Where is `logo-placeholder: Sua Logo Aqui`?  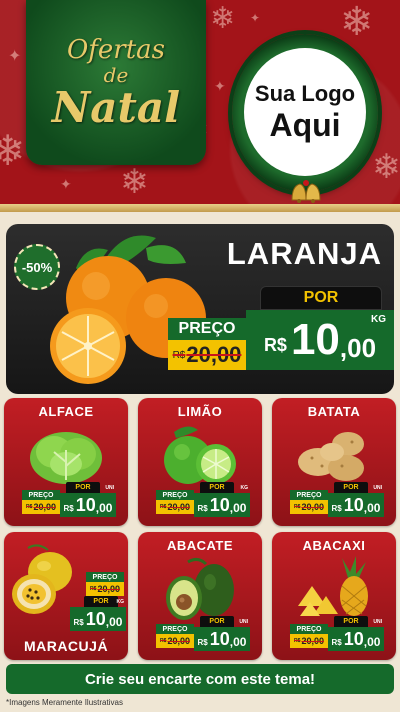 logo-placeholder: Sua Logo Aqui is located at coordinates (305, 112).